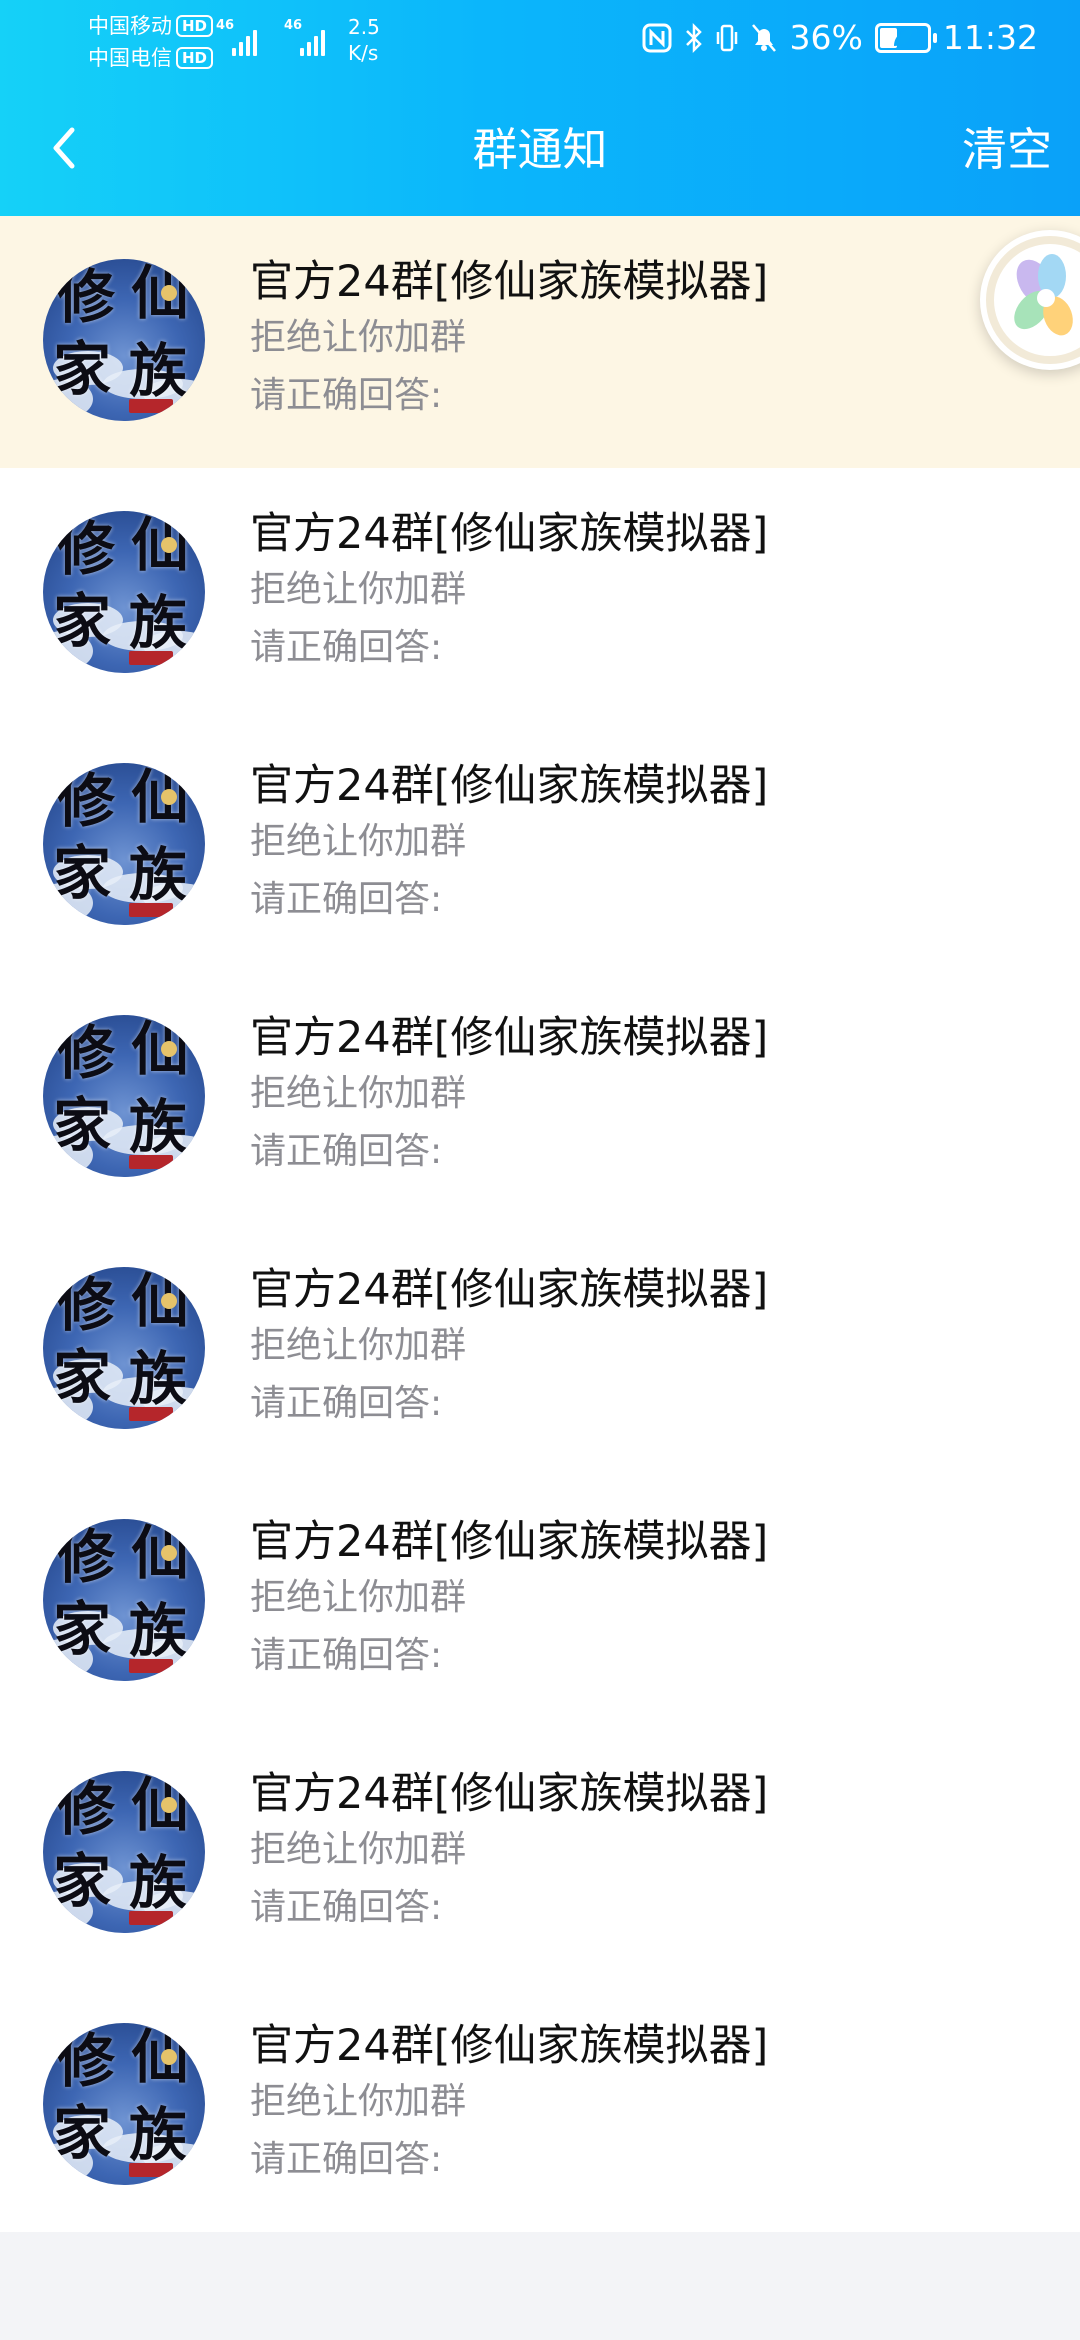  Describe the element at coordinates (693, 37) in the screenshot. I see `bluetooth-icon` at that location.